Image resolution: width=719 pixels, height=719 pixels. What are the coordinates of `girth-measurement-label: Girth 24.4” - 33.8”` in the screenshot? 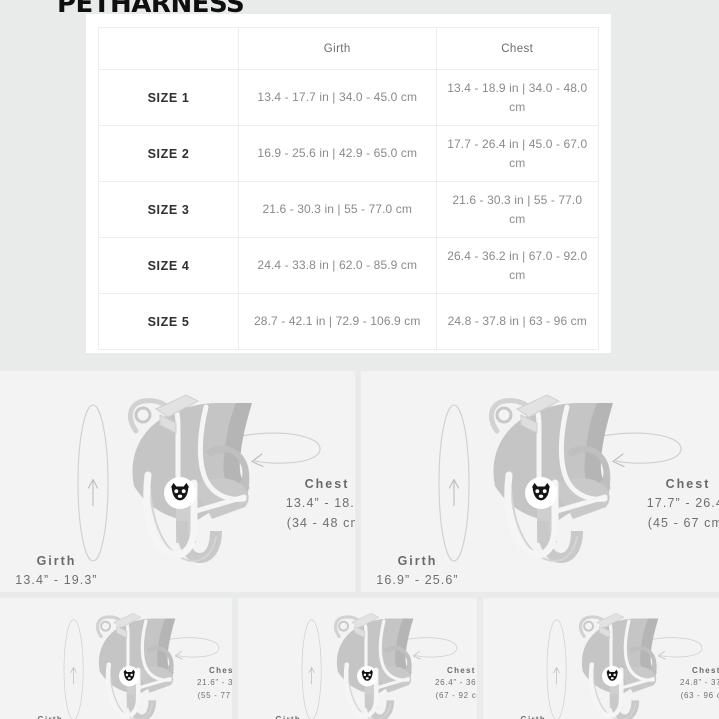 It's located at (288, 716).